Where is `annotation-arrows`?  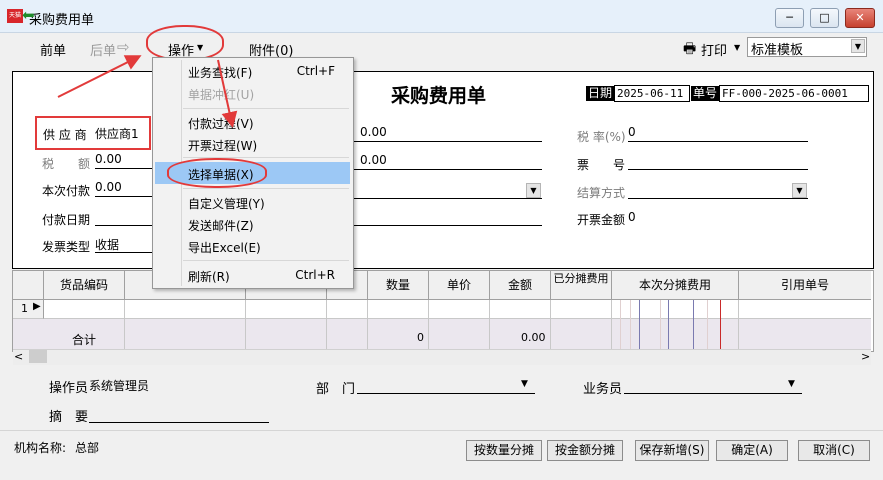 annotation-arrows is located at coordinates (147, 91).